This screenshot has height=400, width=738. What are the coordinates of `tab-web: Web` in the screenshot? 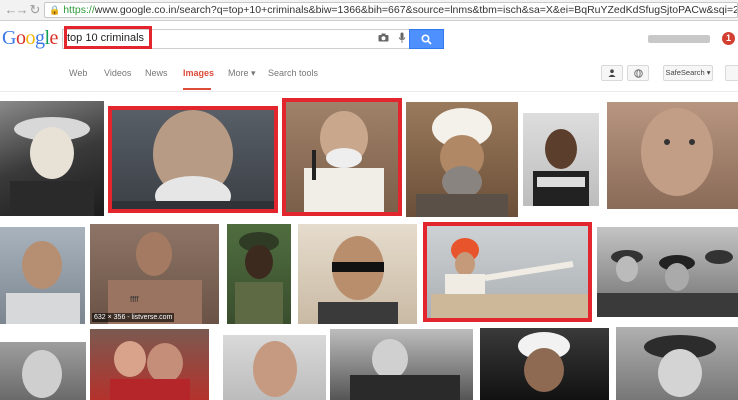 It's located at (78, 73).